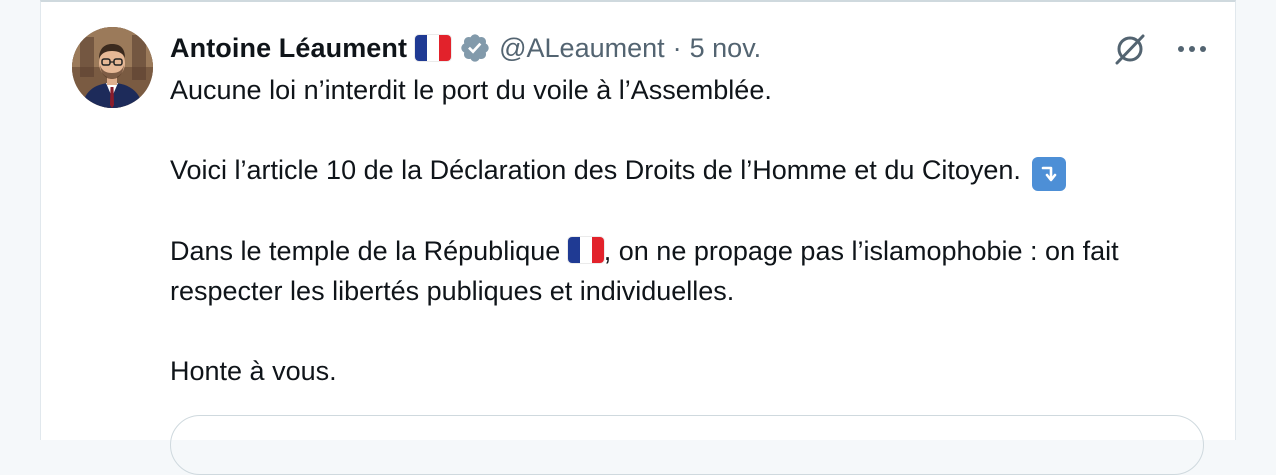  What do you see at coordinates (687, 445) in the screenshot?
I see `quoted-media-card` at bounding box center [687, 445].